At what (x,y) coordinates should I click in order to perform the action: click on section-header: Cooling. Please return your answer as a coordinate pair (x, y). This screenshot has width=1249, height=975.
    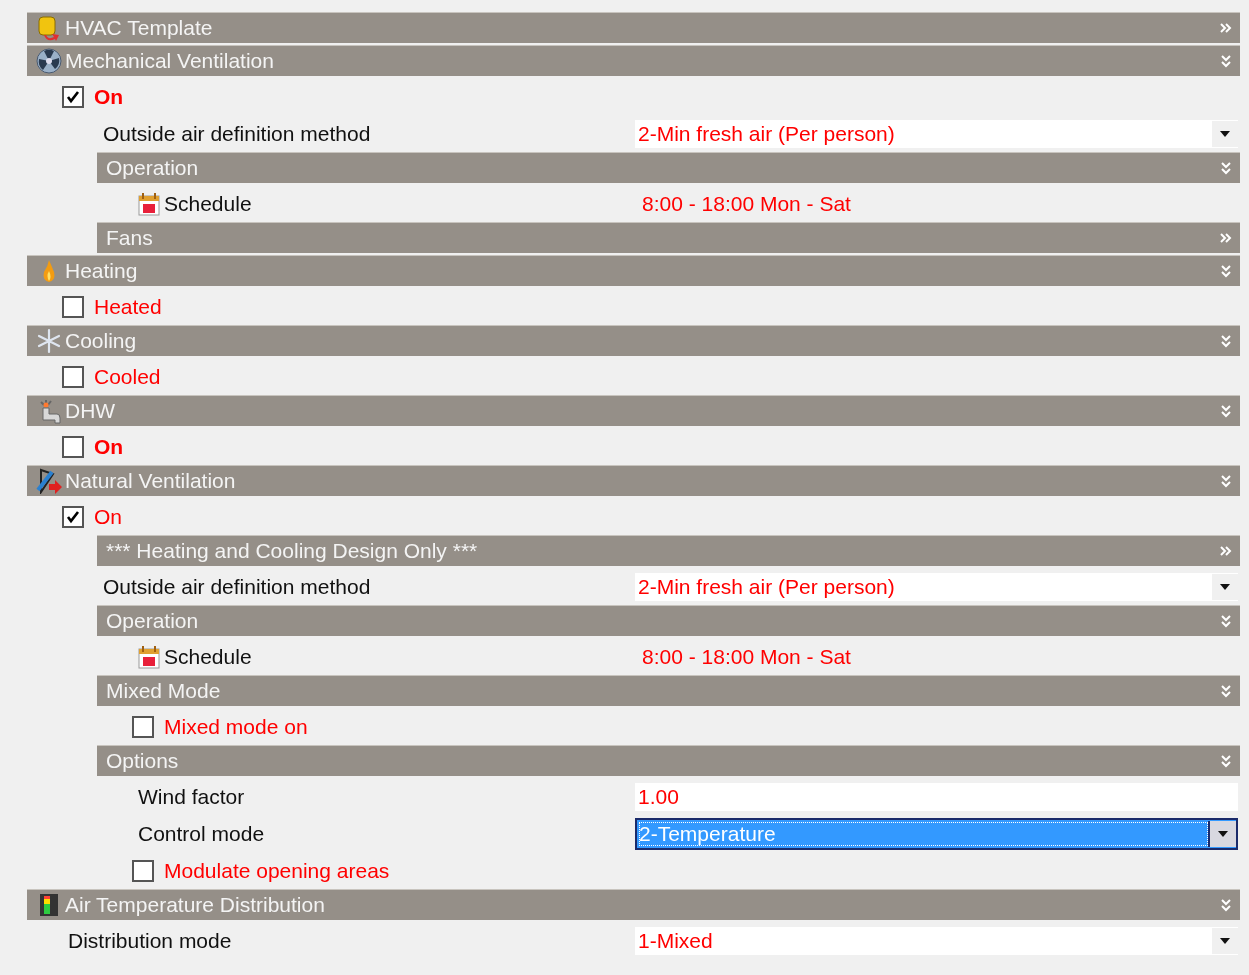
    Looking at the image, I should click on (633, 340).